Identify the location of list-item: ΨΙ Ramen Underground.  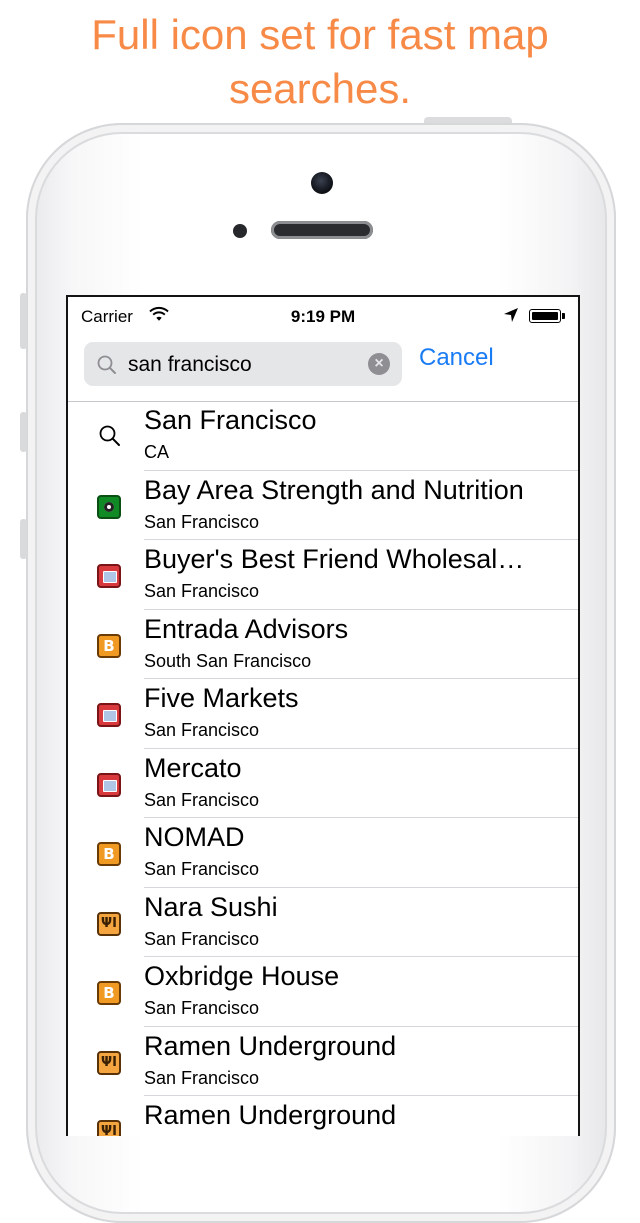
(323, 1116).